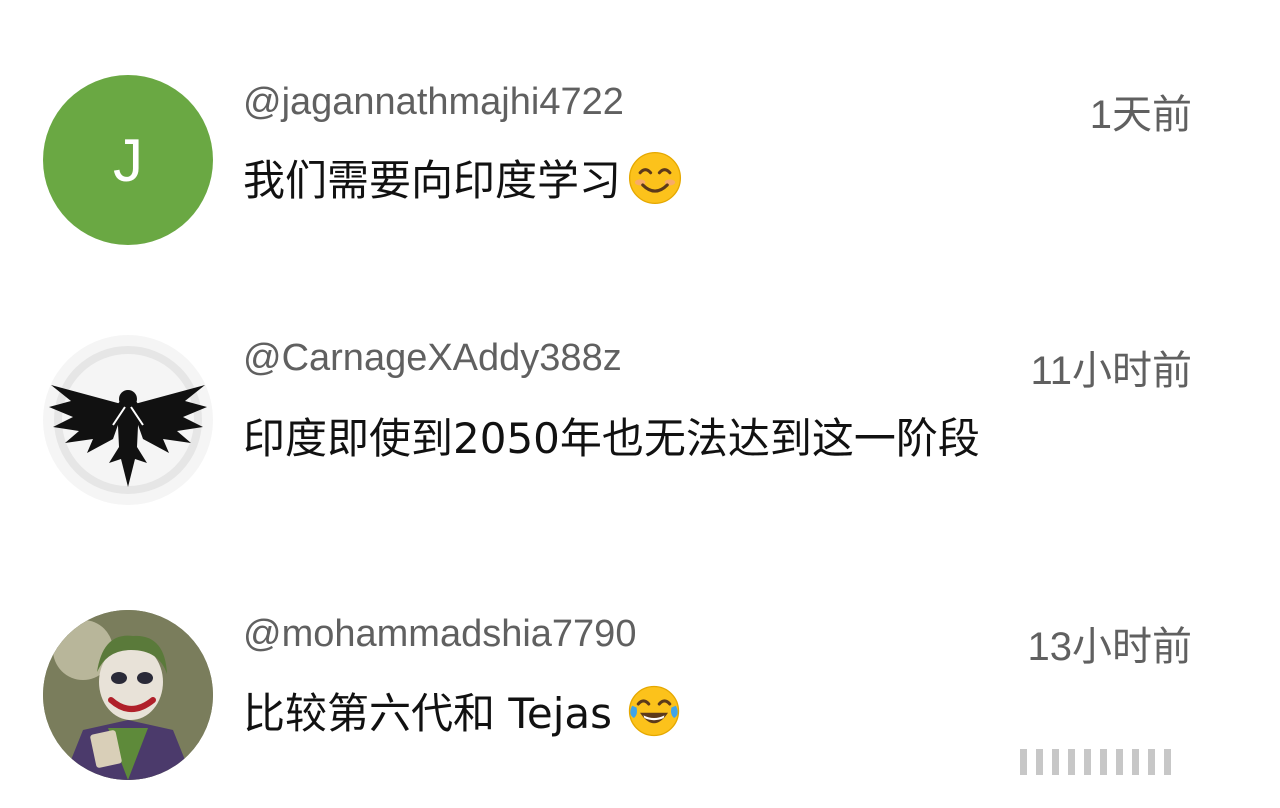  I want to click on comment-text: 比较第六代和 Tejas, so click(427, 713).